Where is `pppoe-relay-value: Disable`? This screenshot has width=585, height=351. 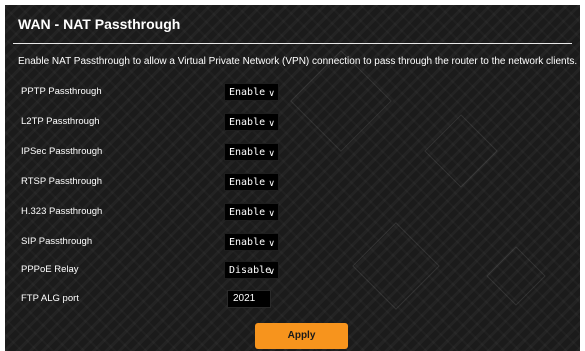 pppoe-relay-value: Disable is located at coordinates (250, 270).